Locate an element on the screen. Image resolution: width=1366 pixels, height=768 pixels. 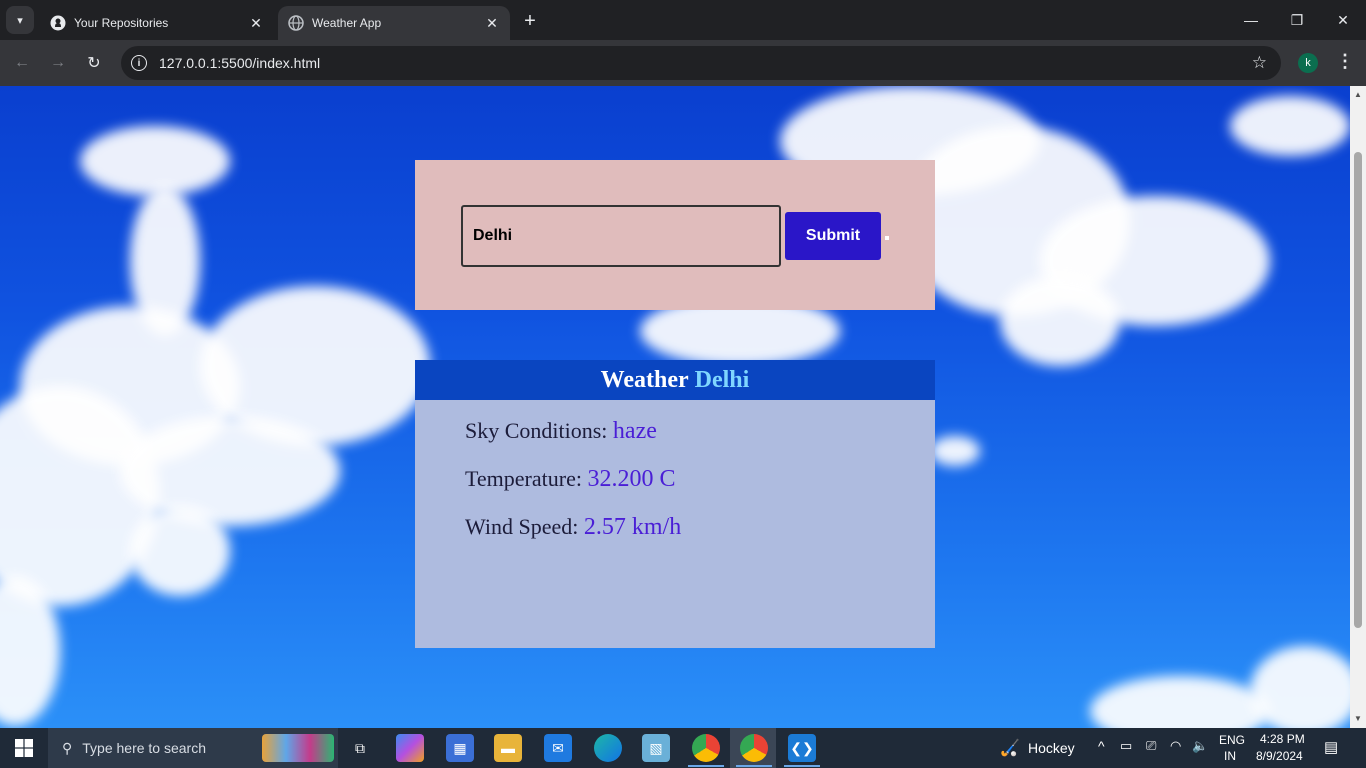
wifi-icon: ◠ is located at coordinates (1175, 746).